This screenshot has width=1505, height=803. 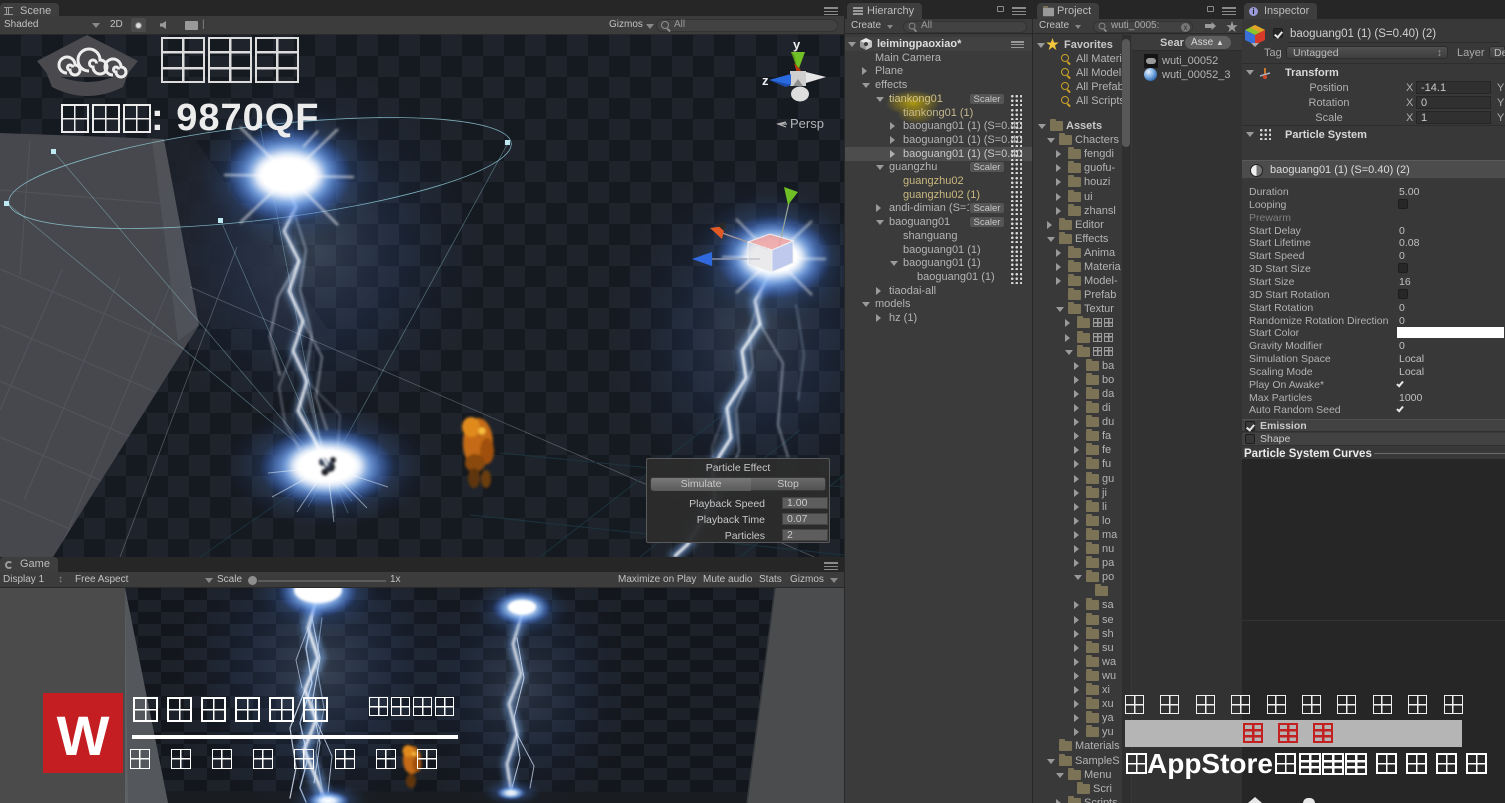 I want to click on svg-text: z, so click(x=765, y=80).